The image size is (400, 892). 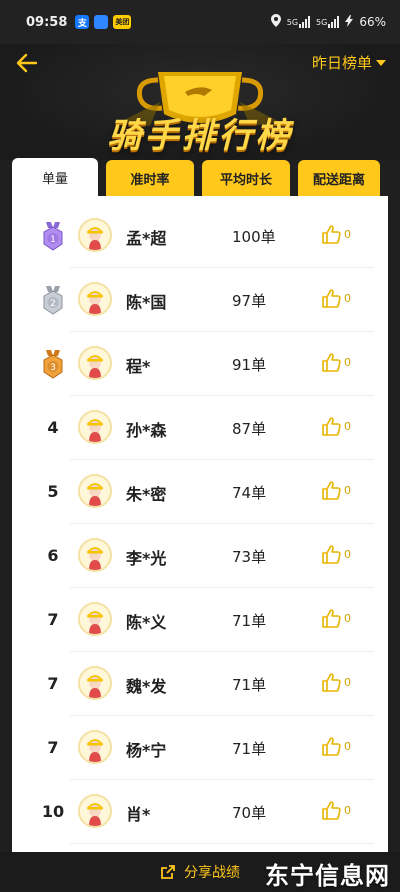 What do you see at coordinates (168, 872) in the screenshot?
I see `share-icon` at bounding box center [168, 872].